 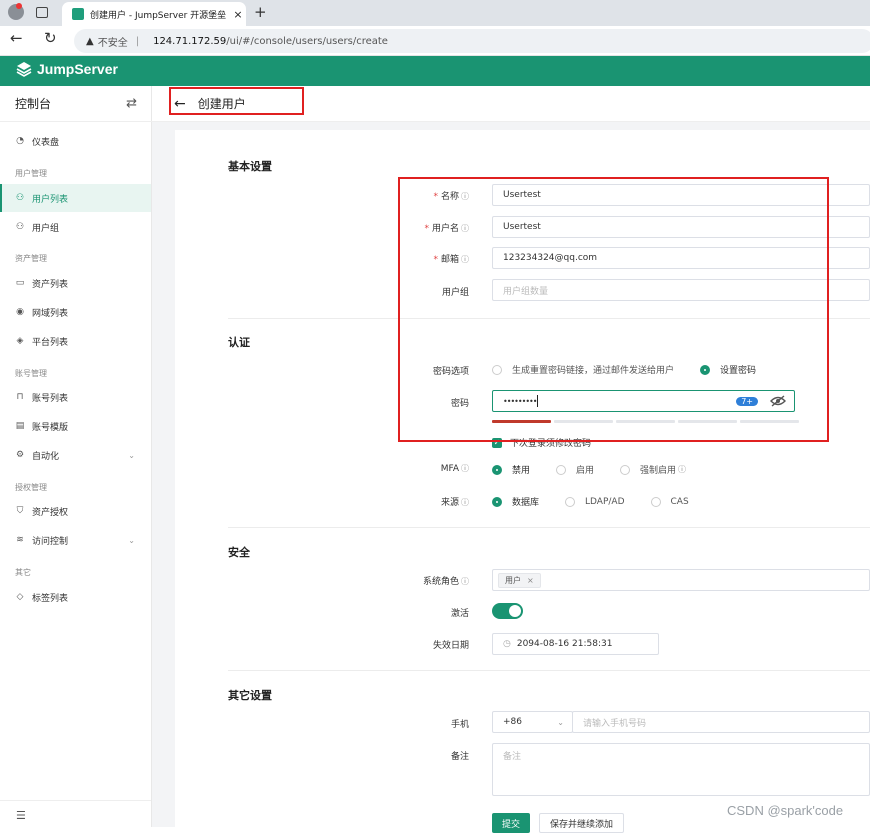 I want to click on sidebar-item-label: 用户组, so click(x=46, y=228).